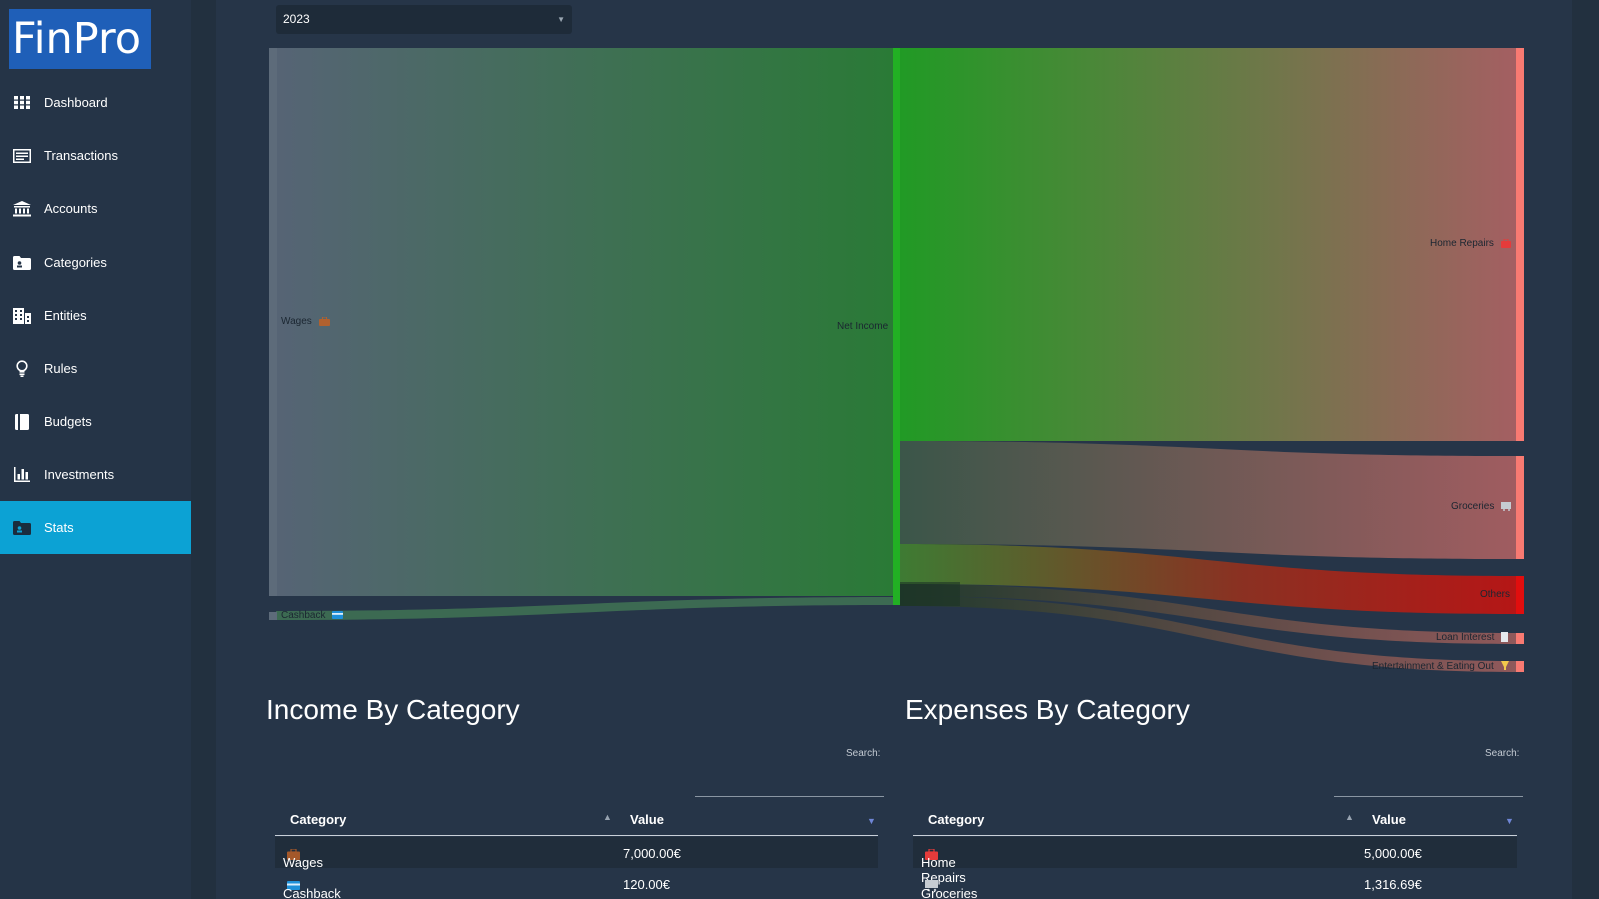 The image size is (1599, 899). Describe the element at coordinates (273, 616) in the screenshot. I see `node-cashback` at that location.